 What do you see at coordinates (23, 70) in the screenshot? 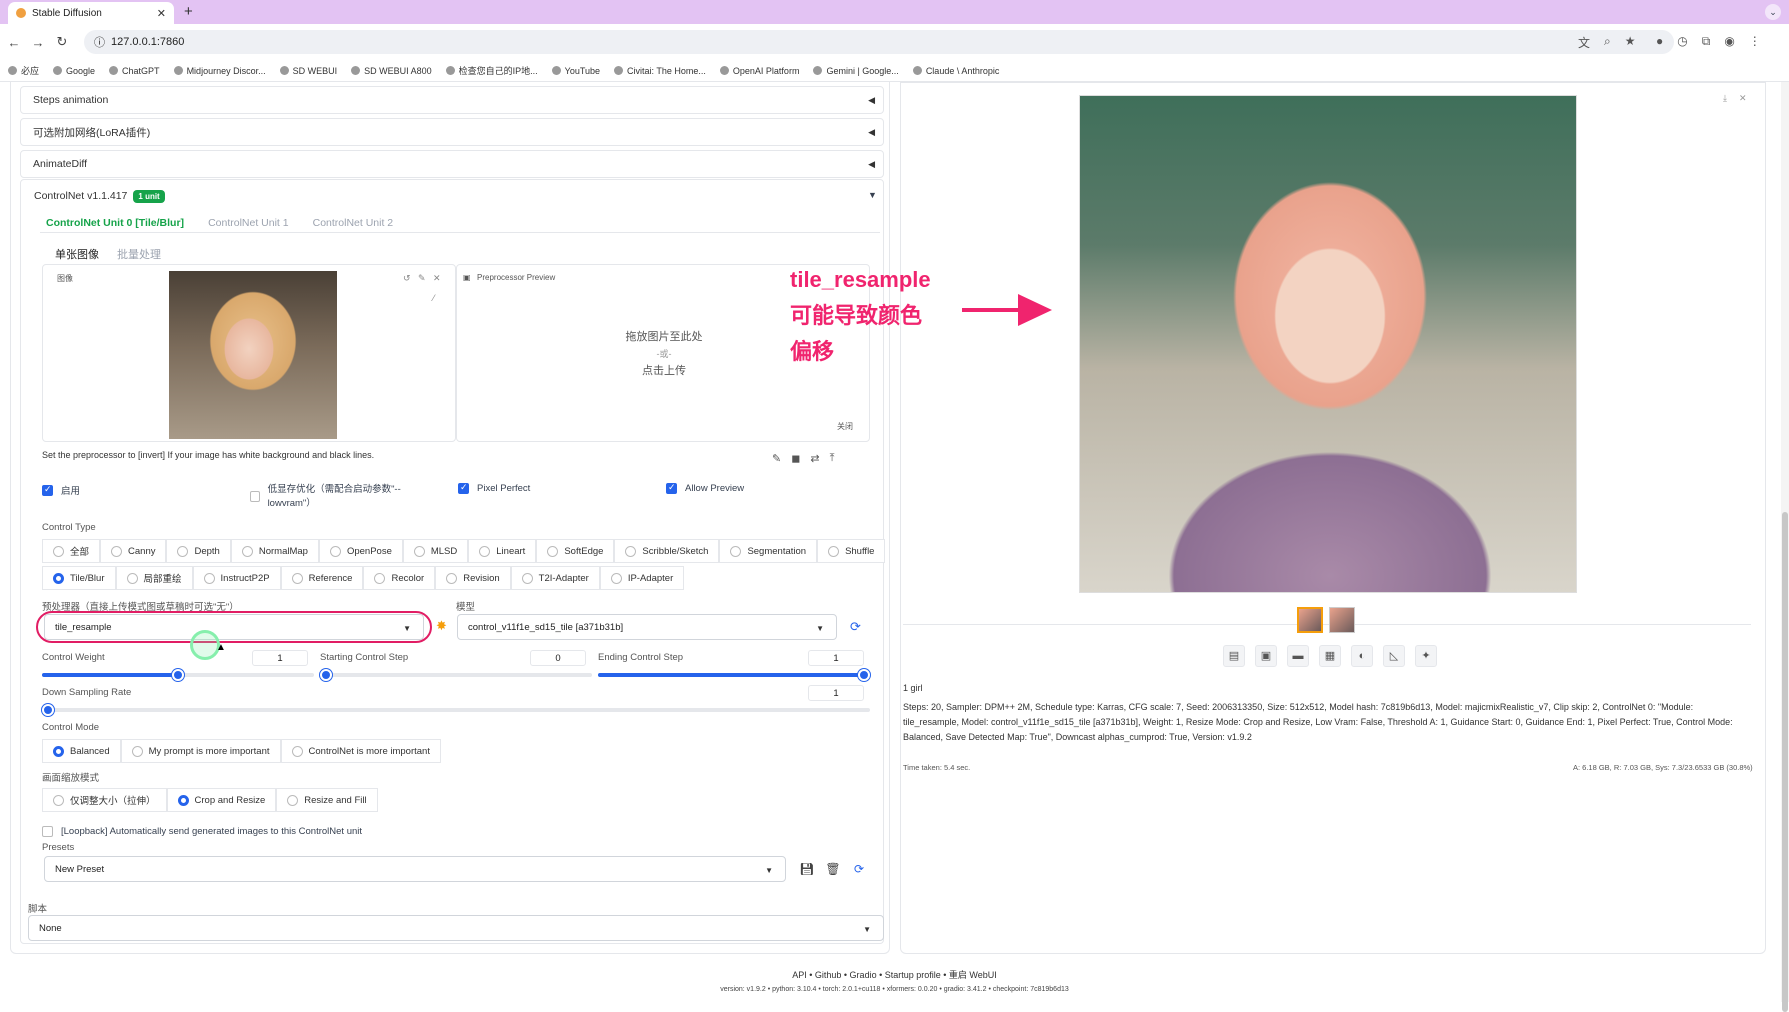
I see `bookmark-item: 必应` at bounding box center [23, 70].